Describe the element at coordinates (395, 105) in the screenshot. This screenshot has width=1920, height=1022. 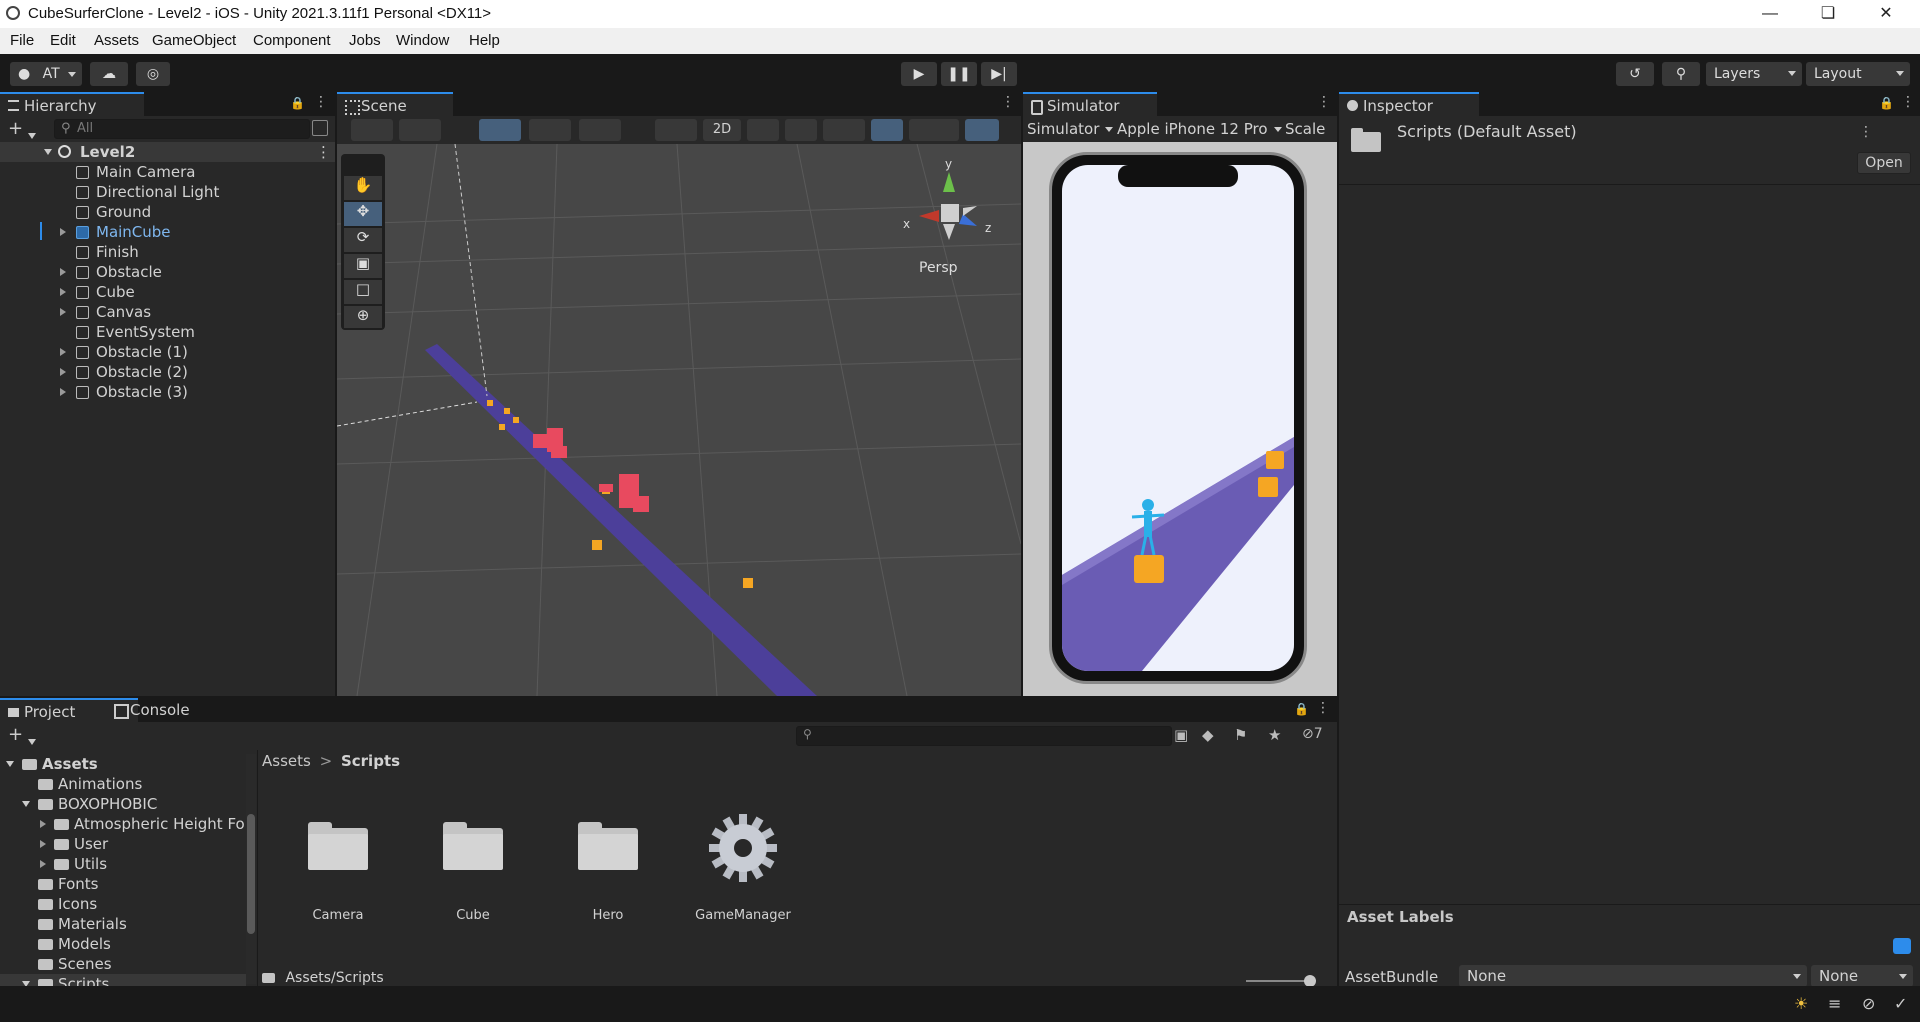
I see `tab-scene: Scene` at that location.